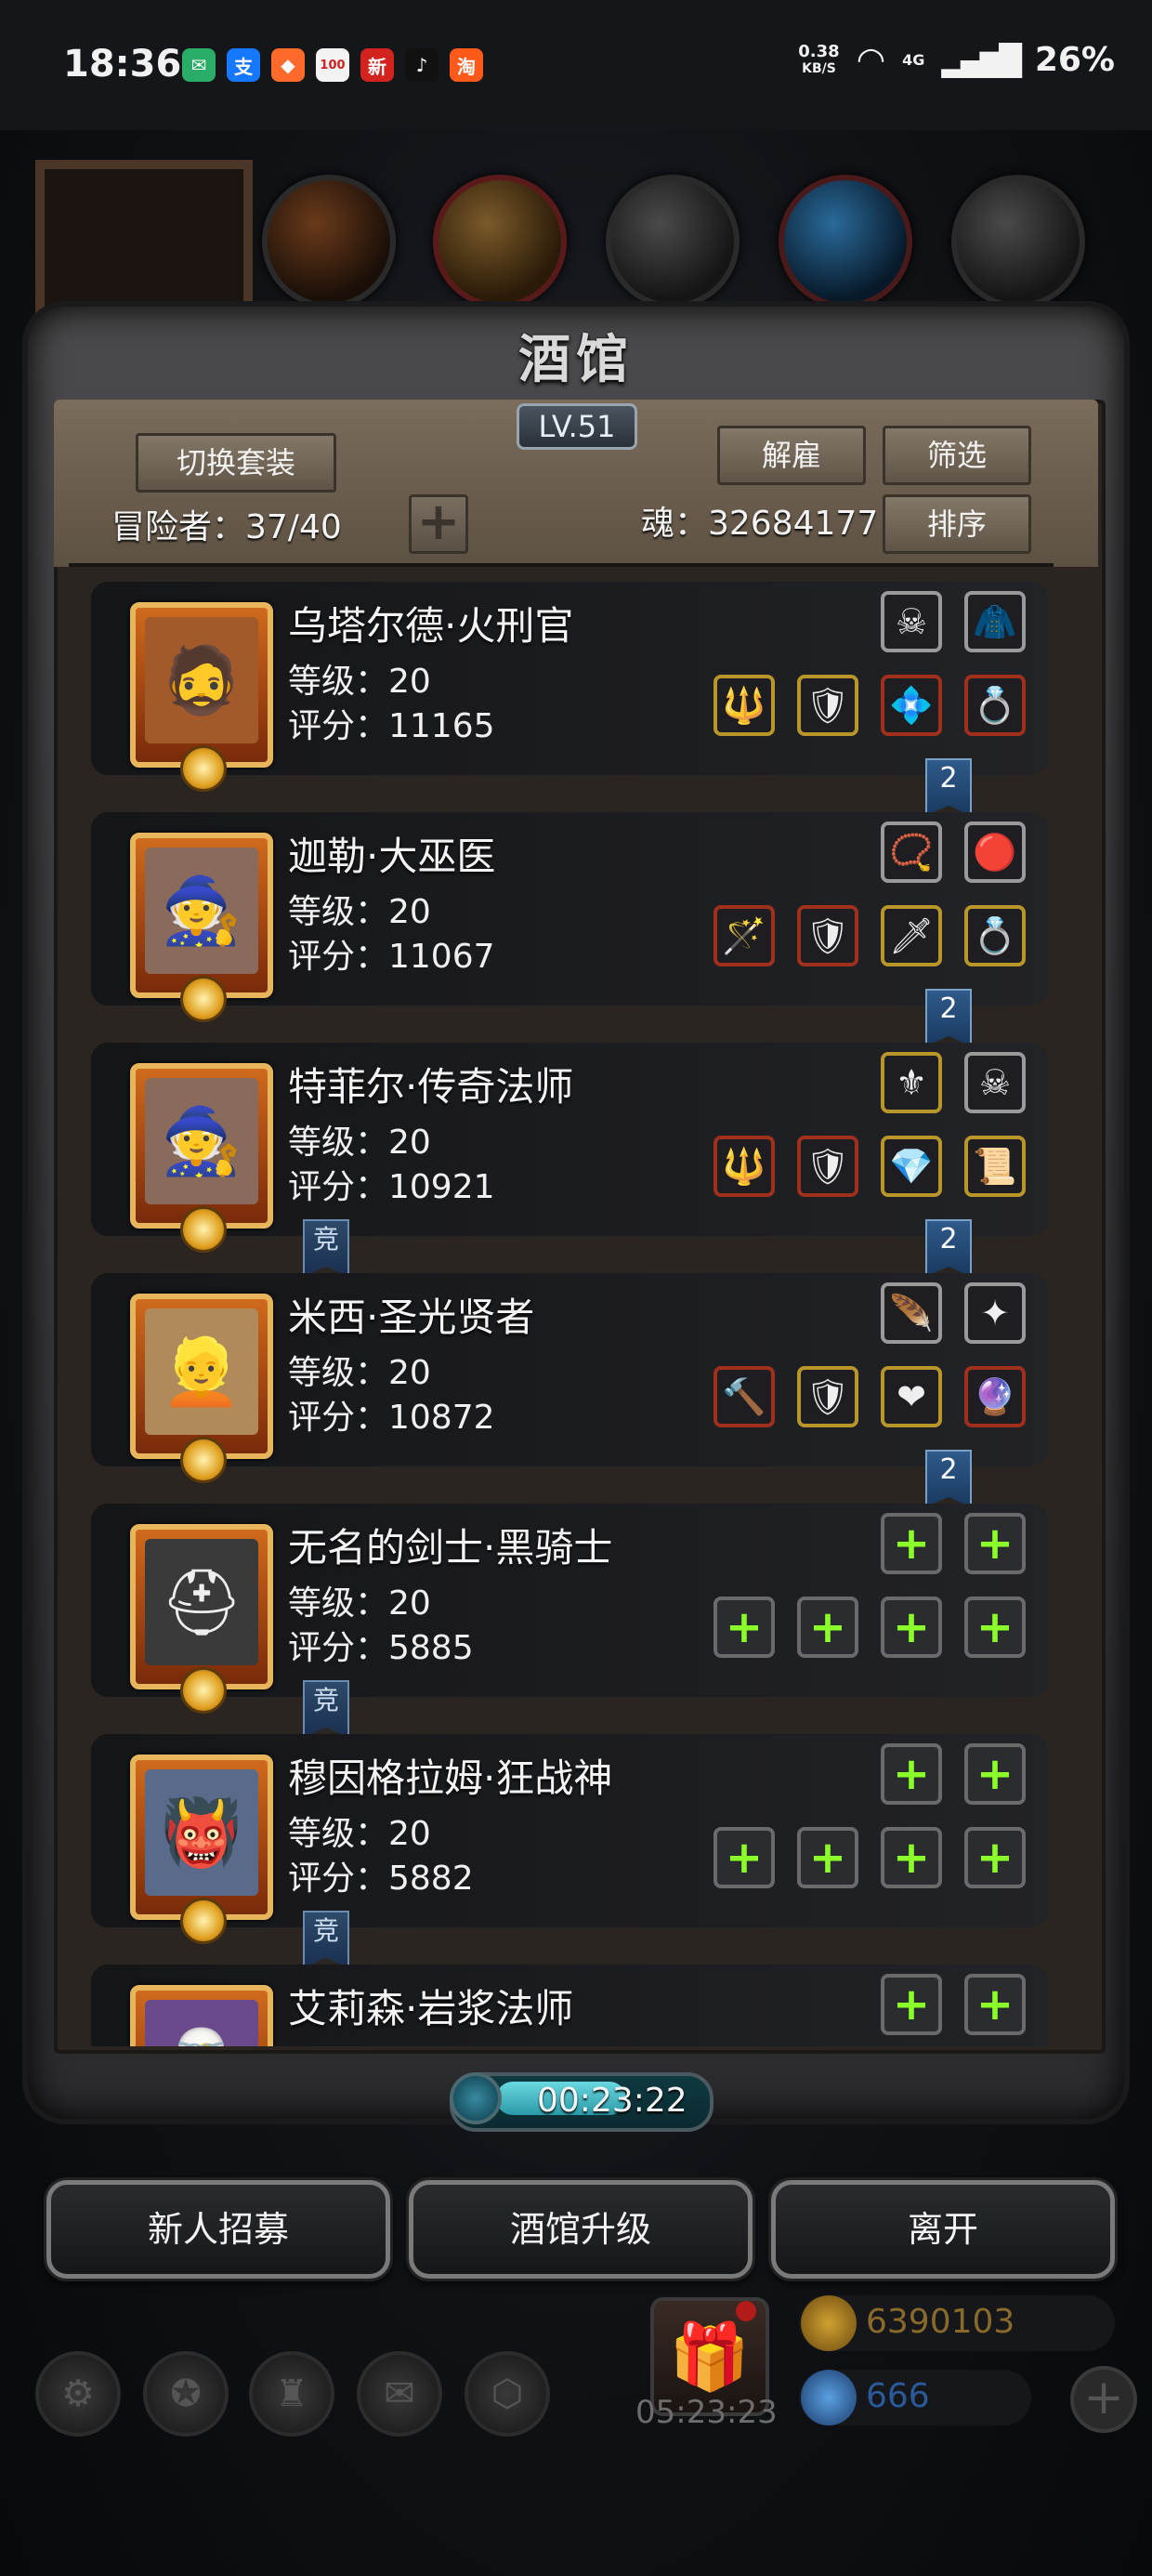 This screenshot has height=2576, width=1152. Describe the element at coordinates (995, 1313) in the screenshot. I see `crest-icon: ✦` at that location.